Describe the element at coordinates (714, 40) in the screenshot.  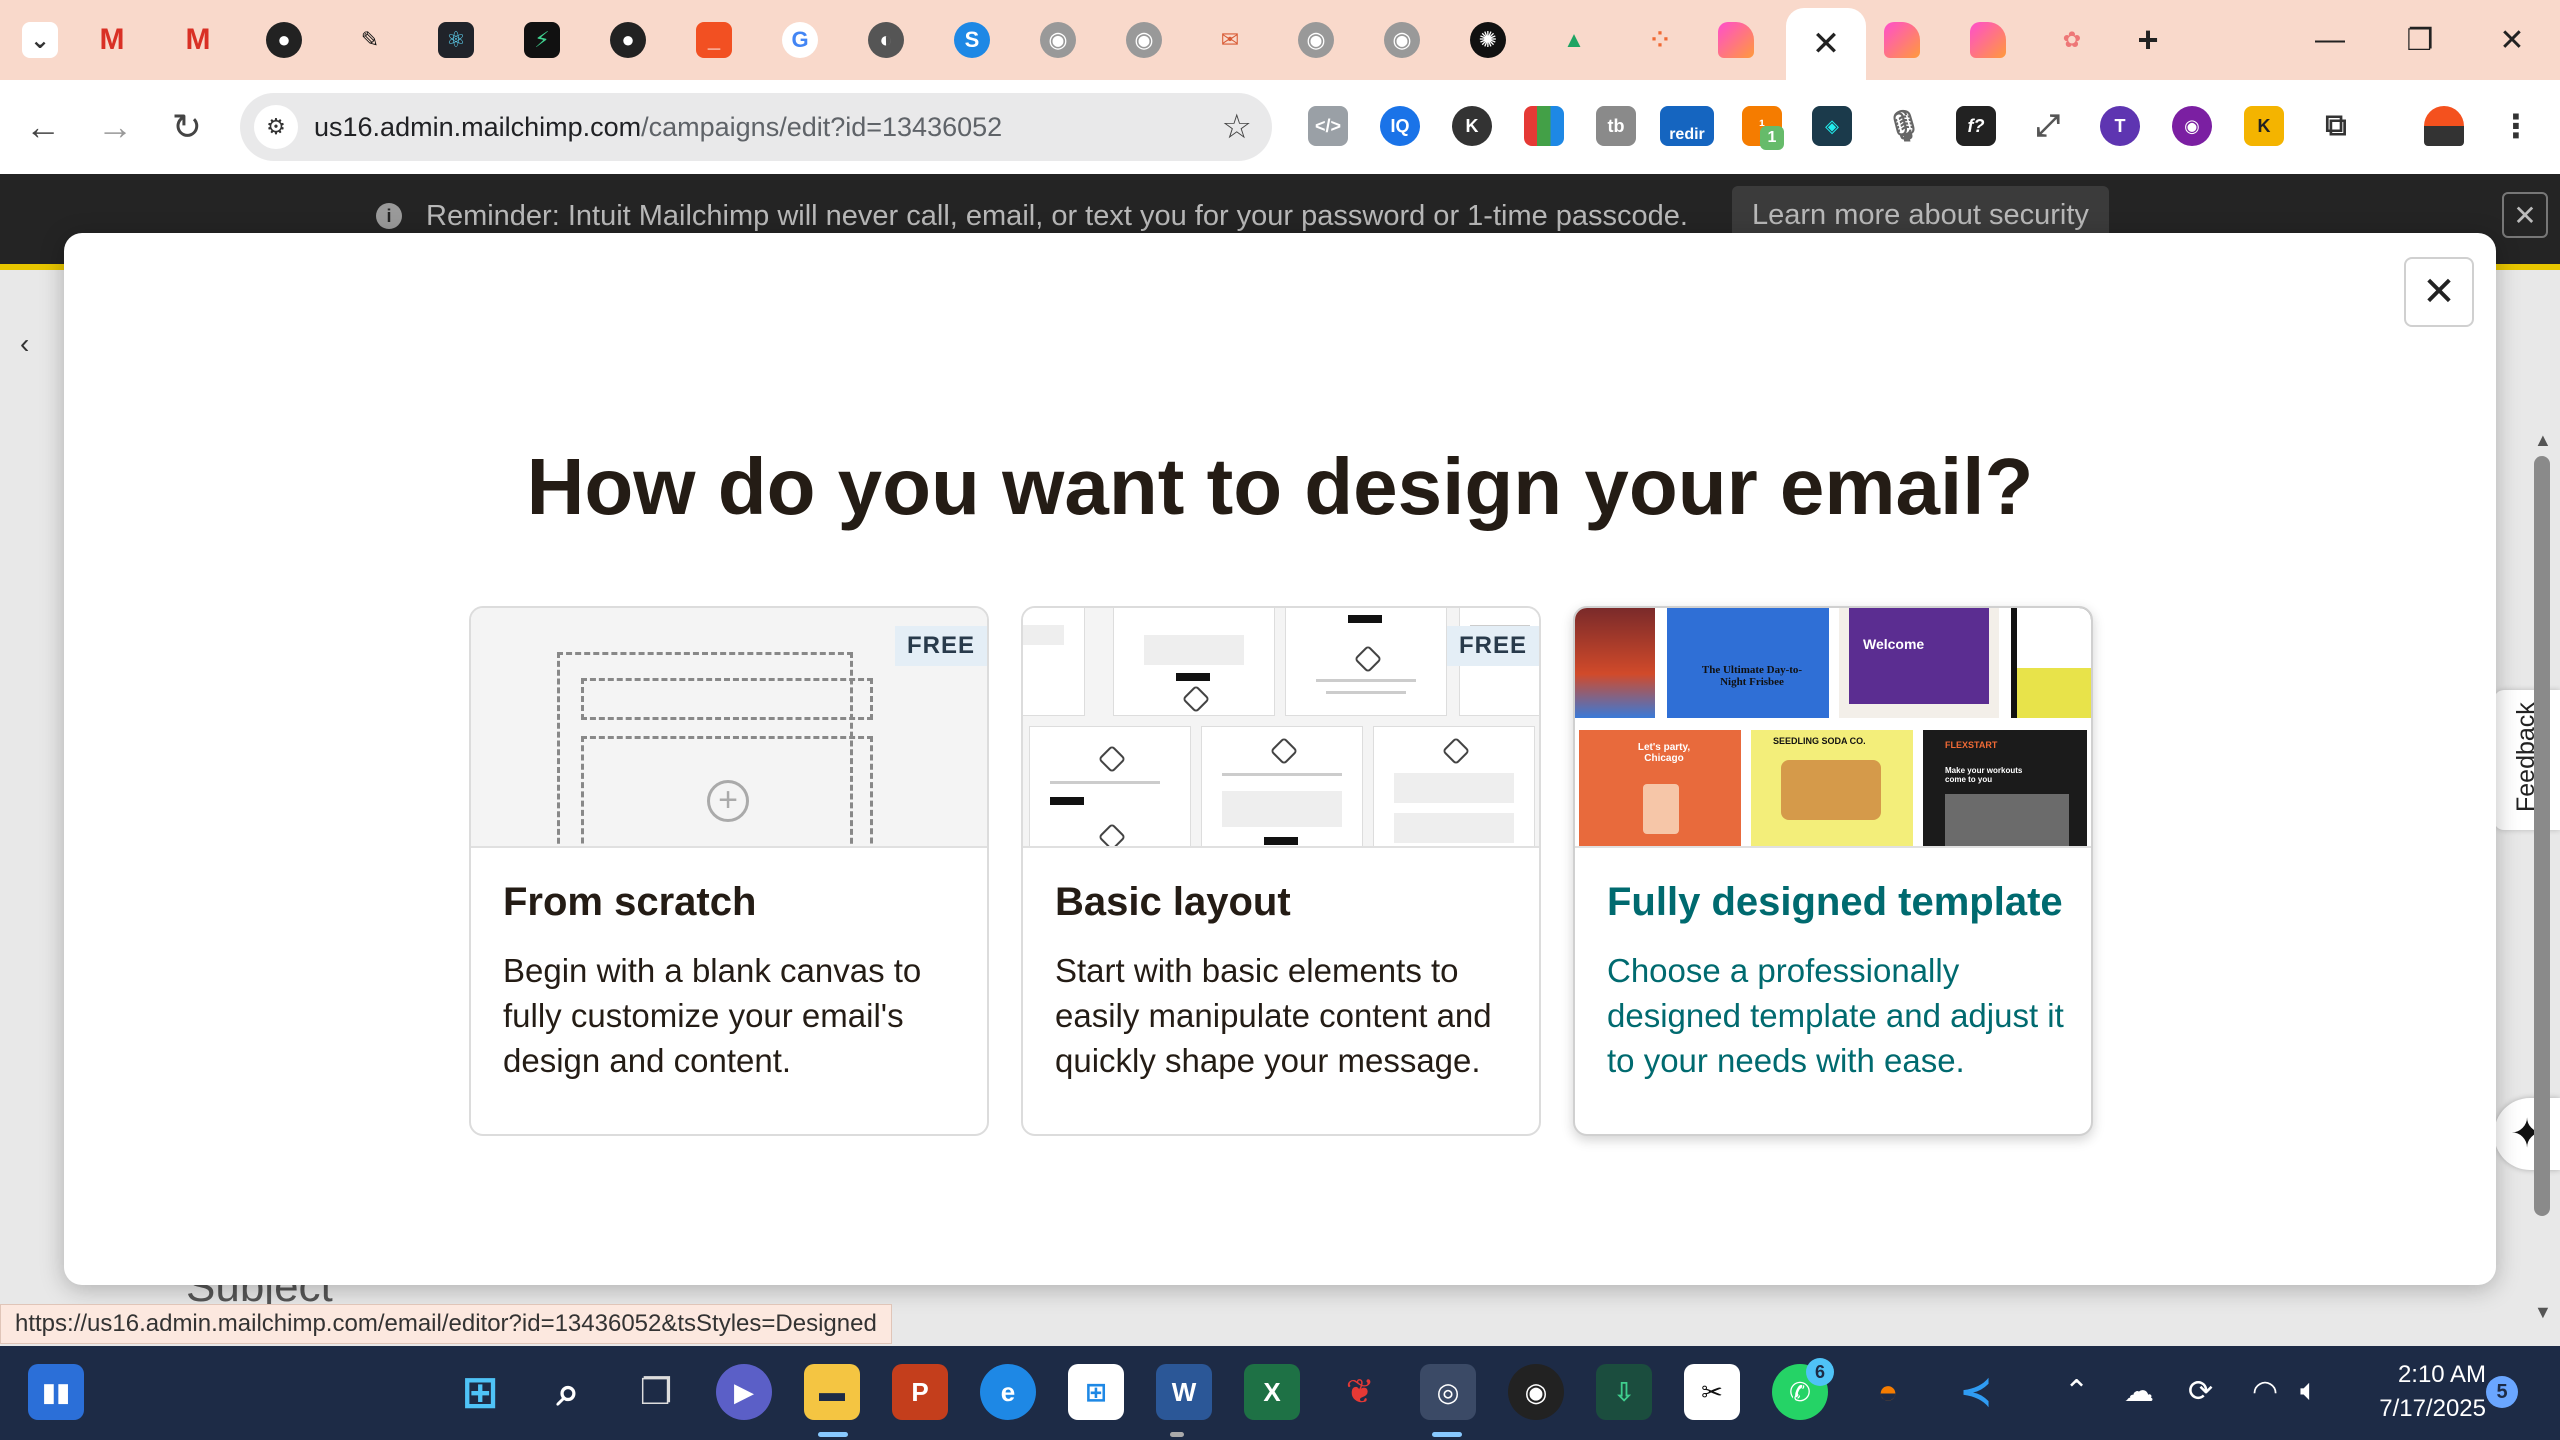
I see `red-tab-icon: _` at that location.